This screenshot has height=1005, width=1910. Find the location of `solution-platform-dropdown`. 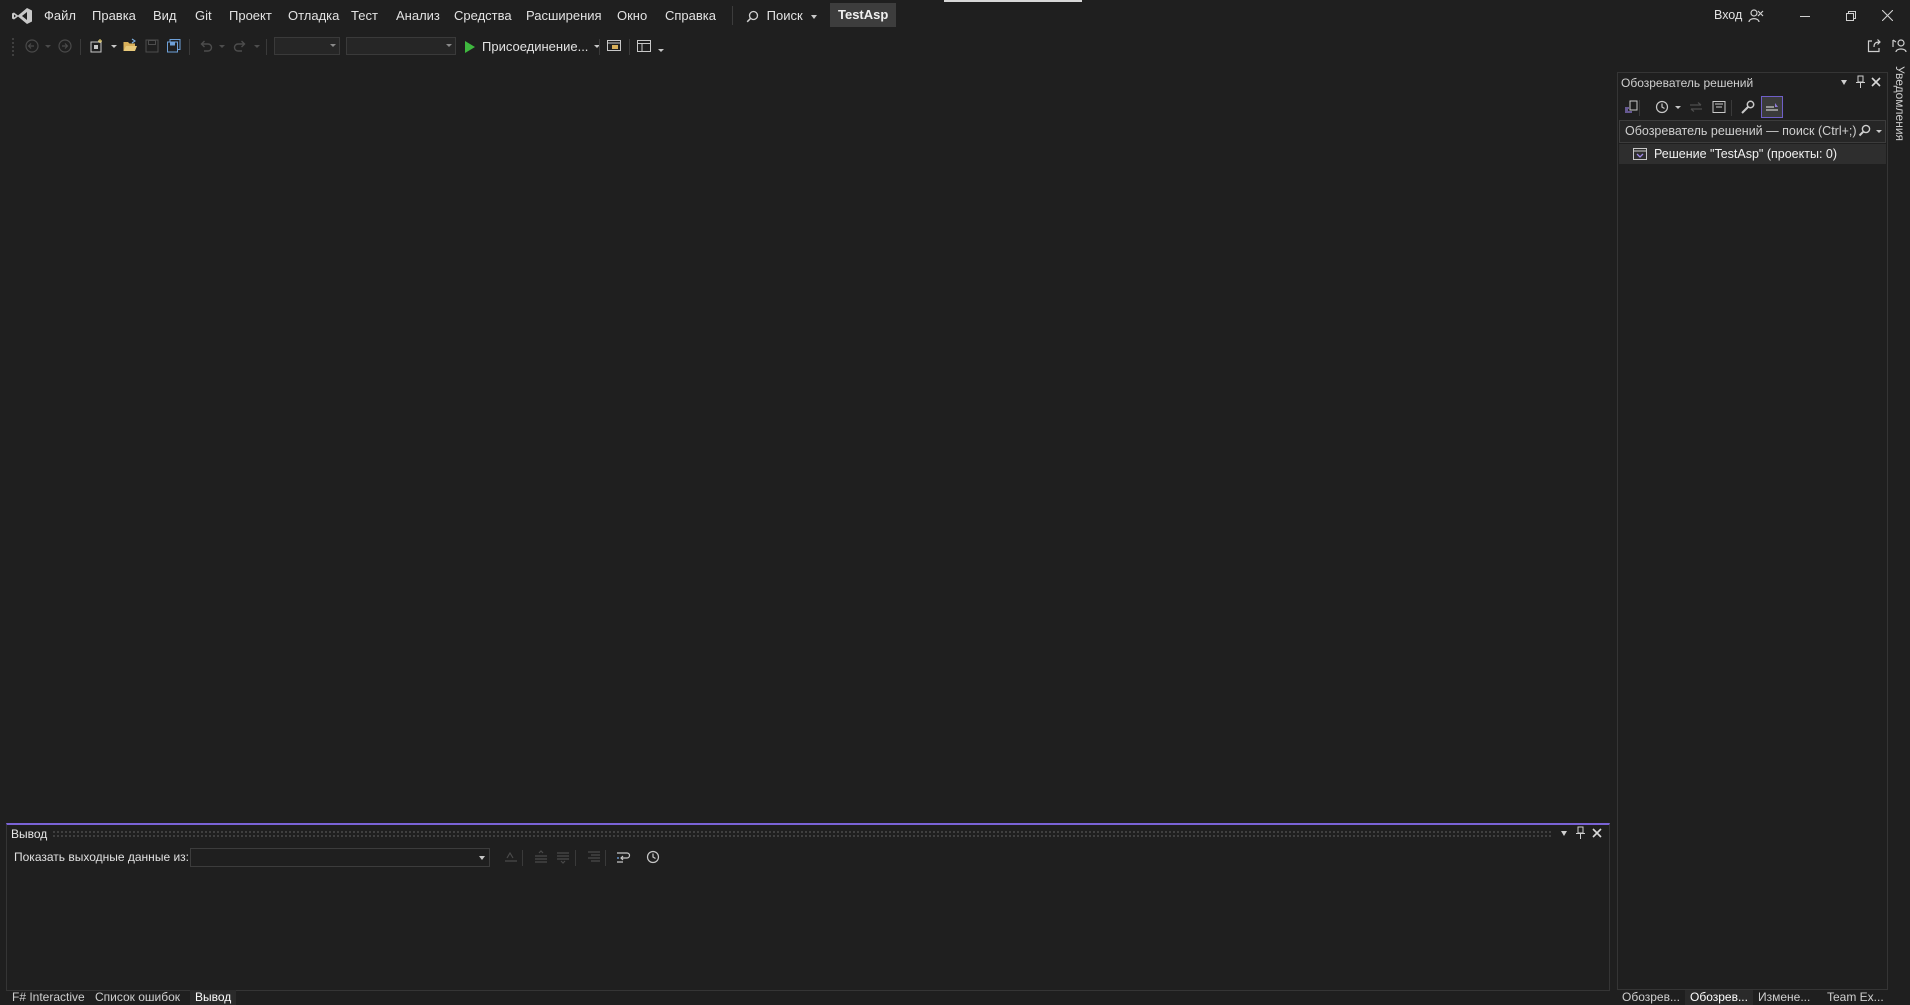

solution-platform-dropdown is located at coordinates (401, 46).